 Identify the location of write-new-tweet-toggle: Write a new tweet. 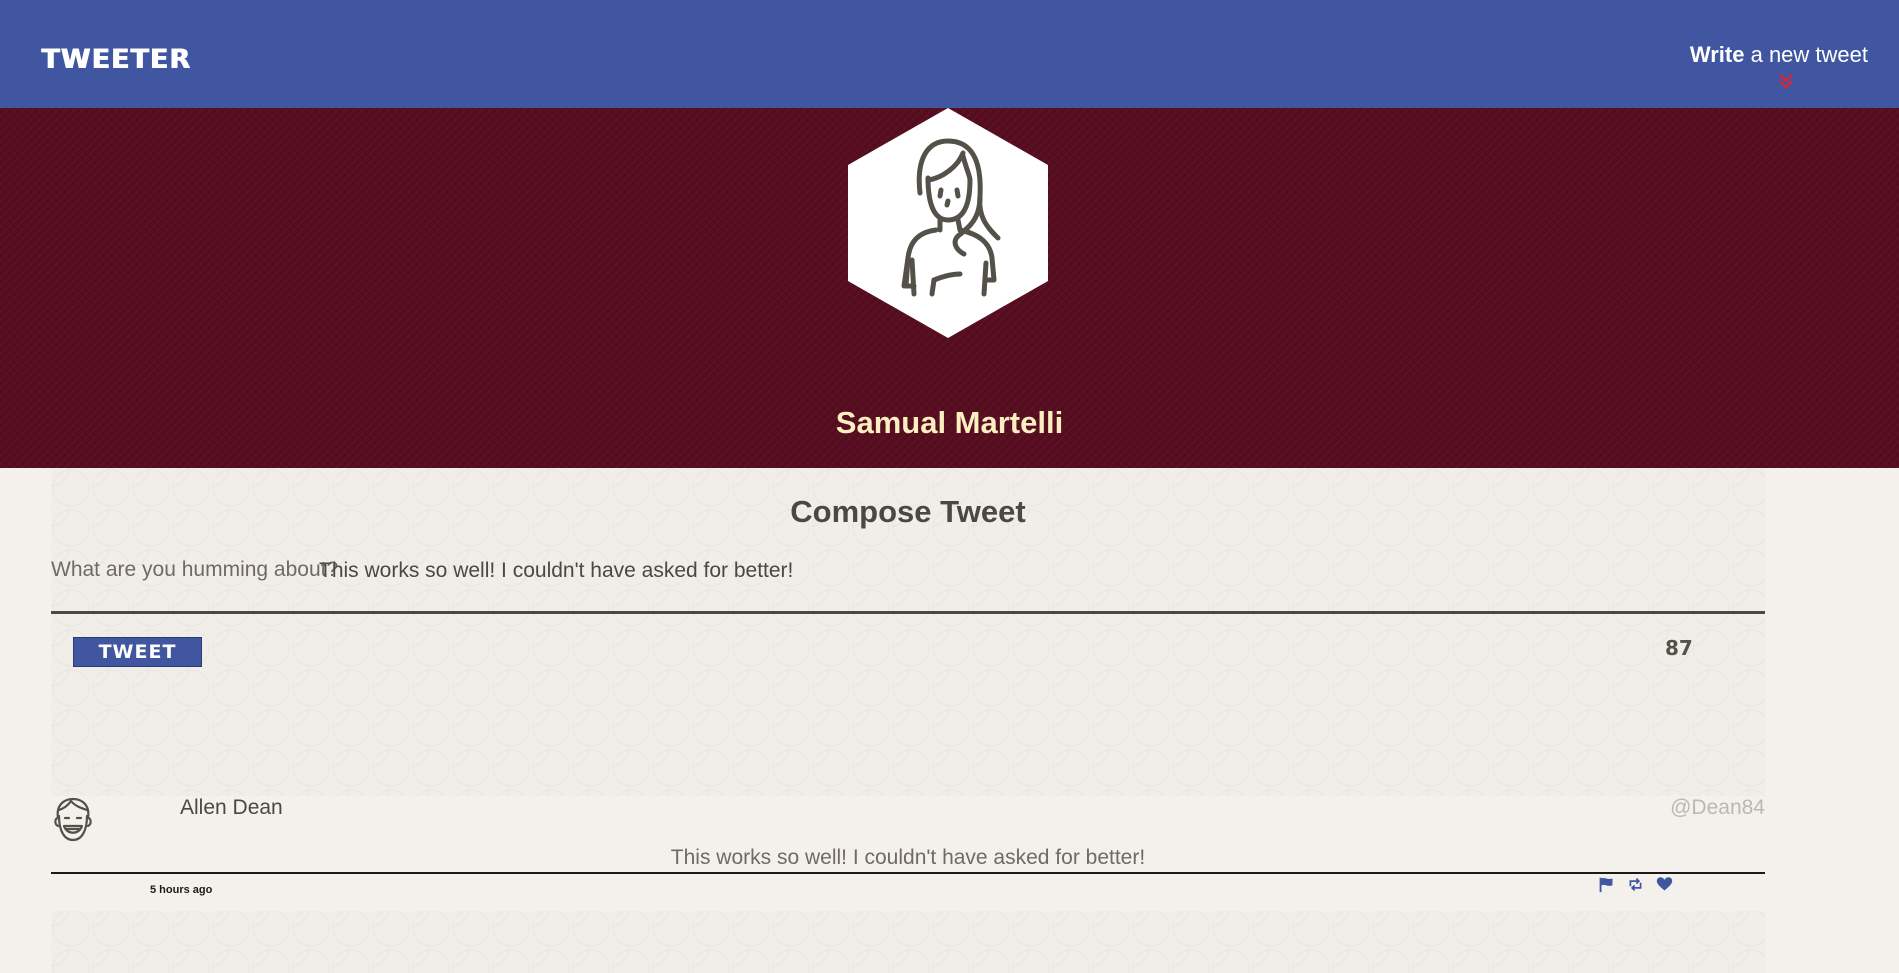
(1778, 65).